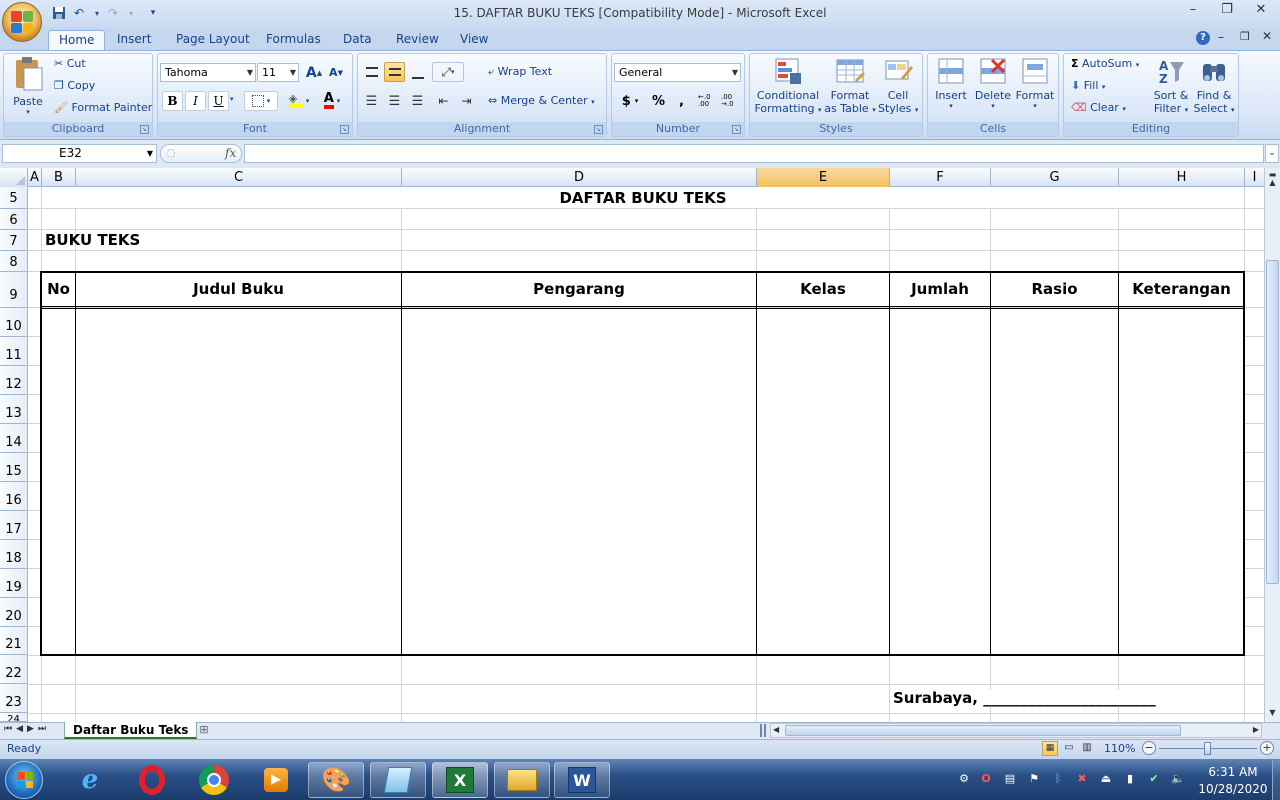  Describe the element at coordinates (103, 107) in the screenshot. I see `format-painter-button: 🖌 Format Painter` at that location.